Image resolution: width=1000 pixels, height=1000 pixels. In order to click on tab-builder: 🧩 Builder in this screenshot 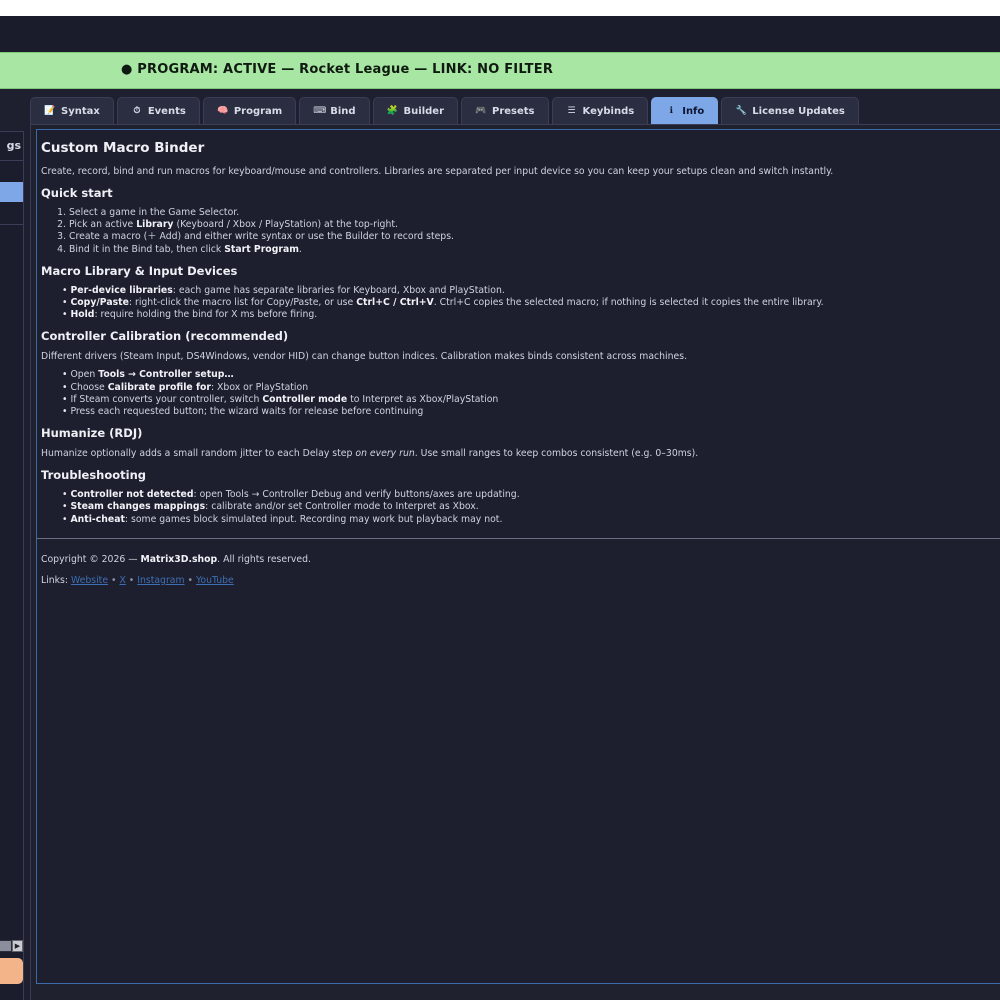, I will do `click(415, 110)`.